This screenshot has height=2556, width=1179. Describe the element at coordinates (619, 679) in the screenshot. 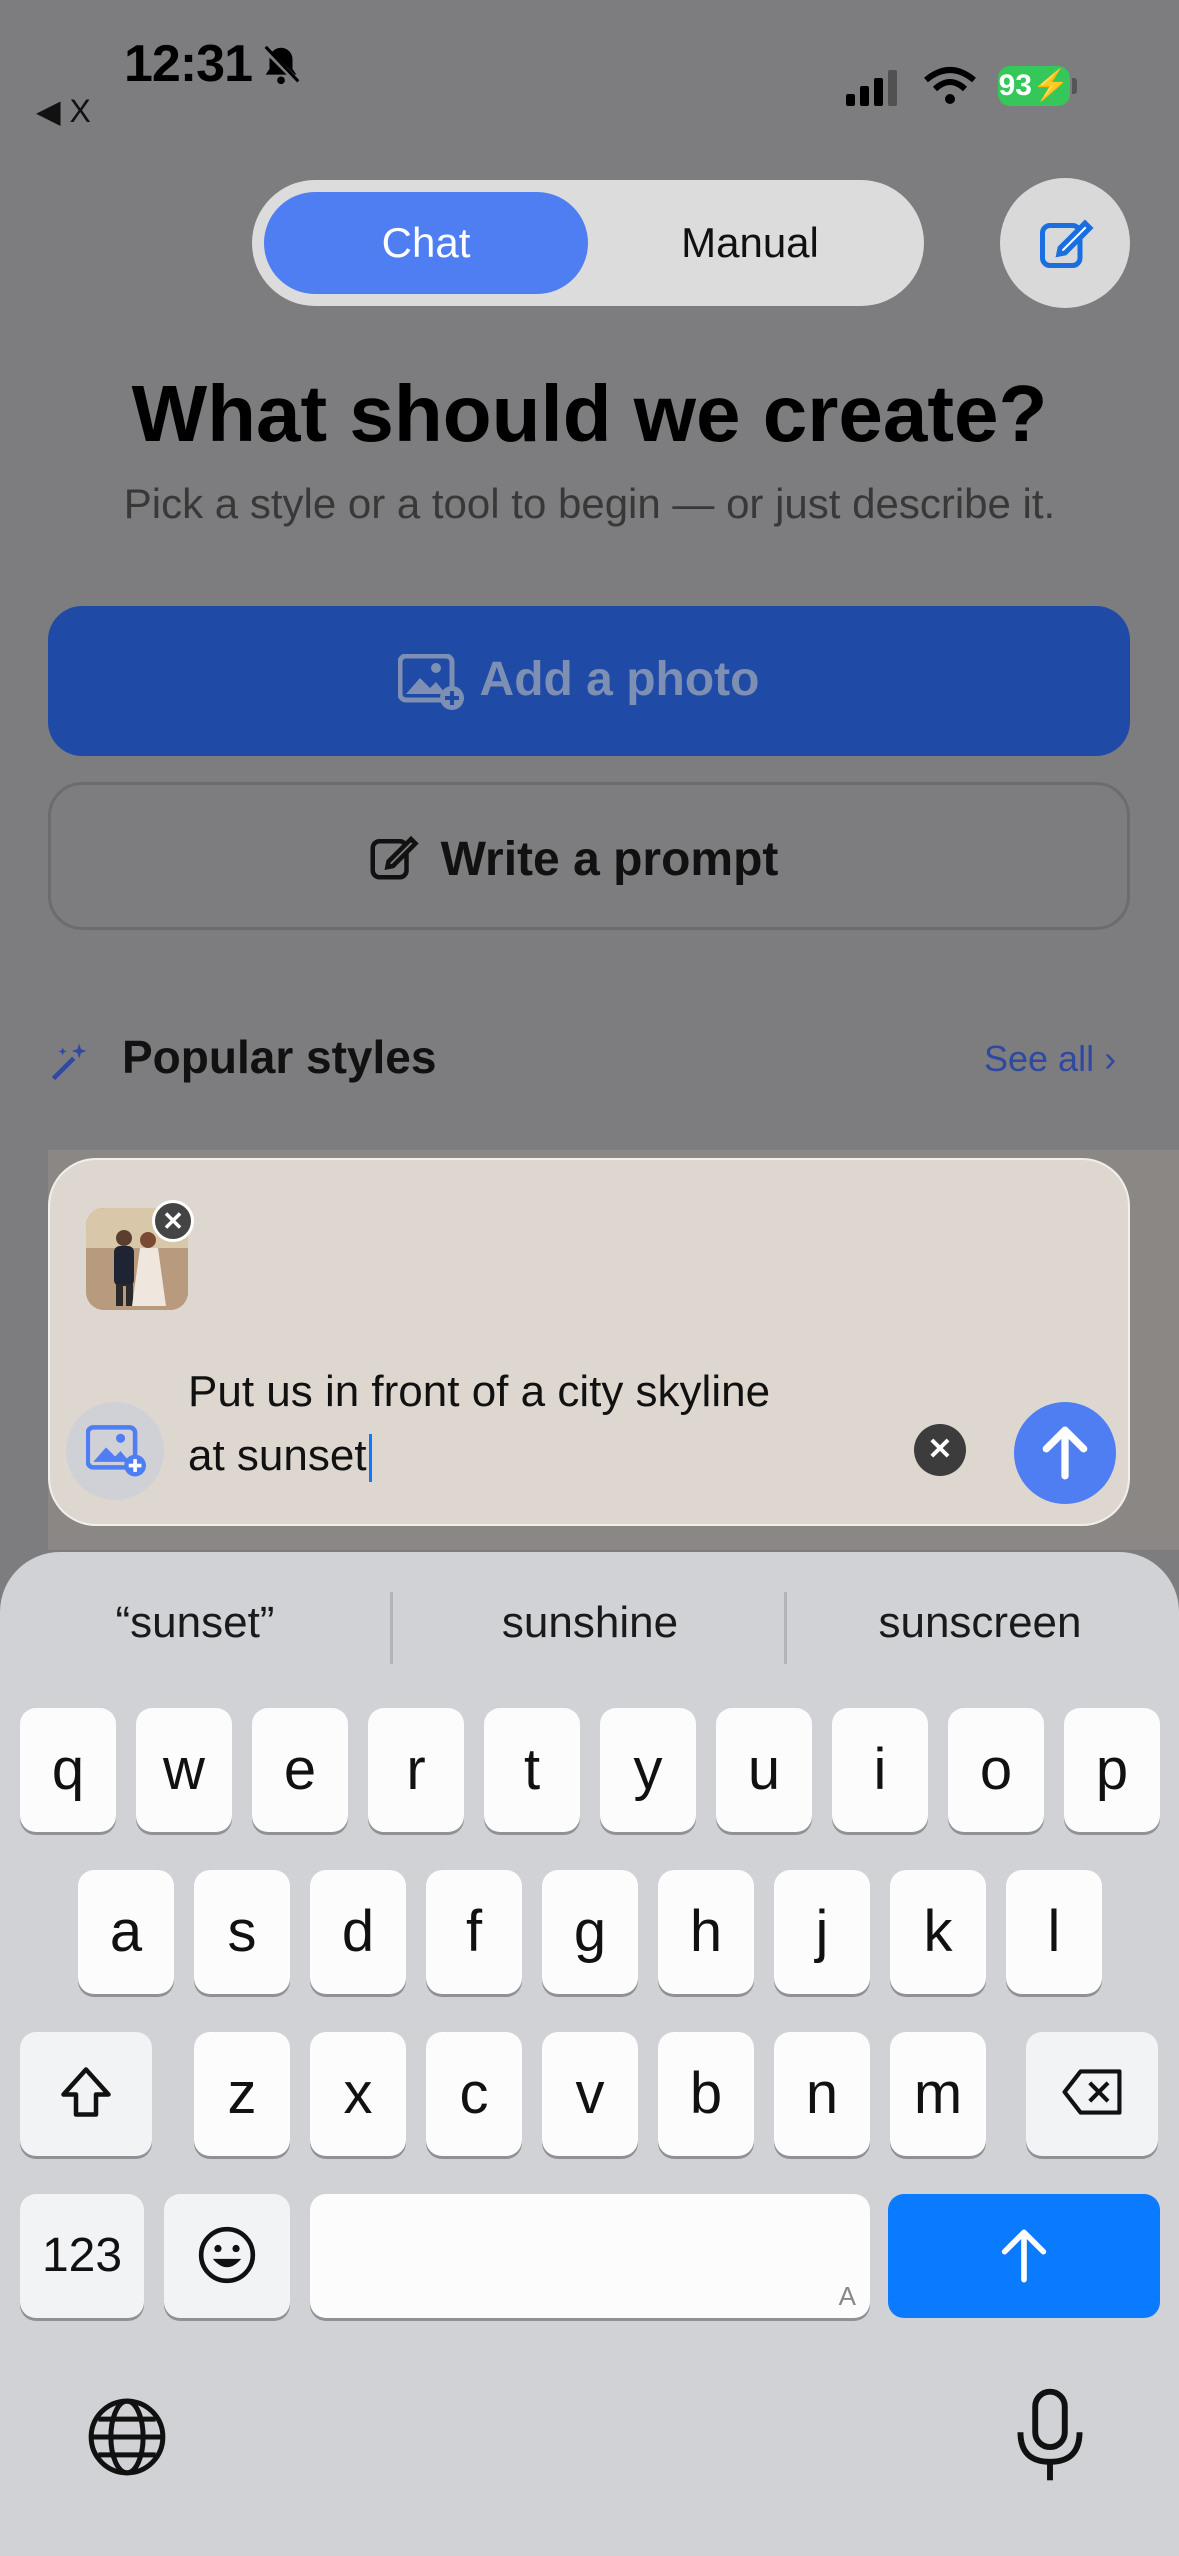

I see `add-photo-label: Add a photo` at that location.